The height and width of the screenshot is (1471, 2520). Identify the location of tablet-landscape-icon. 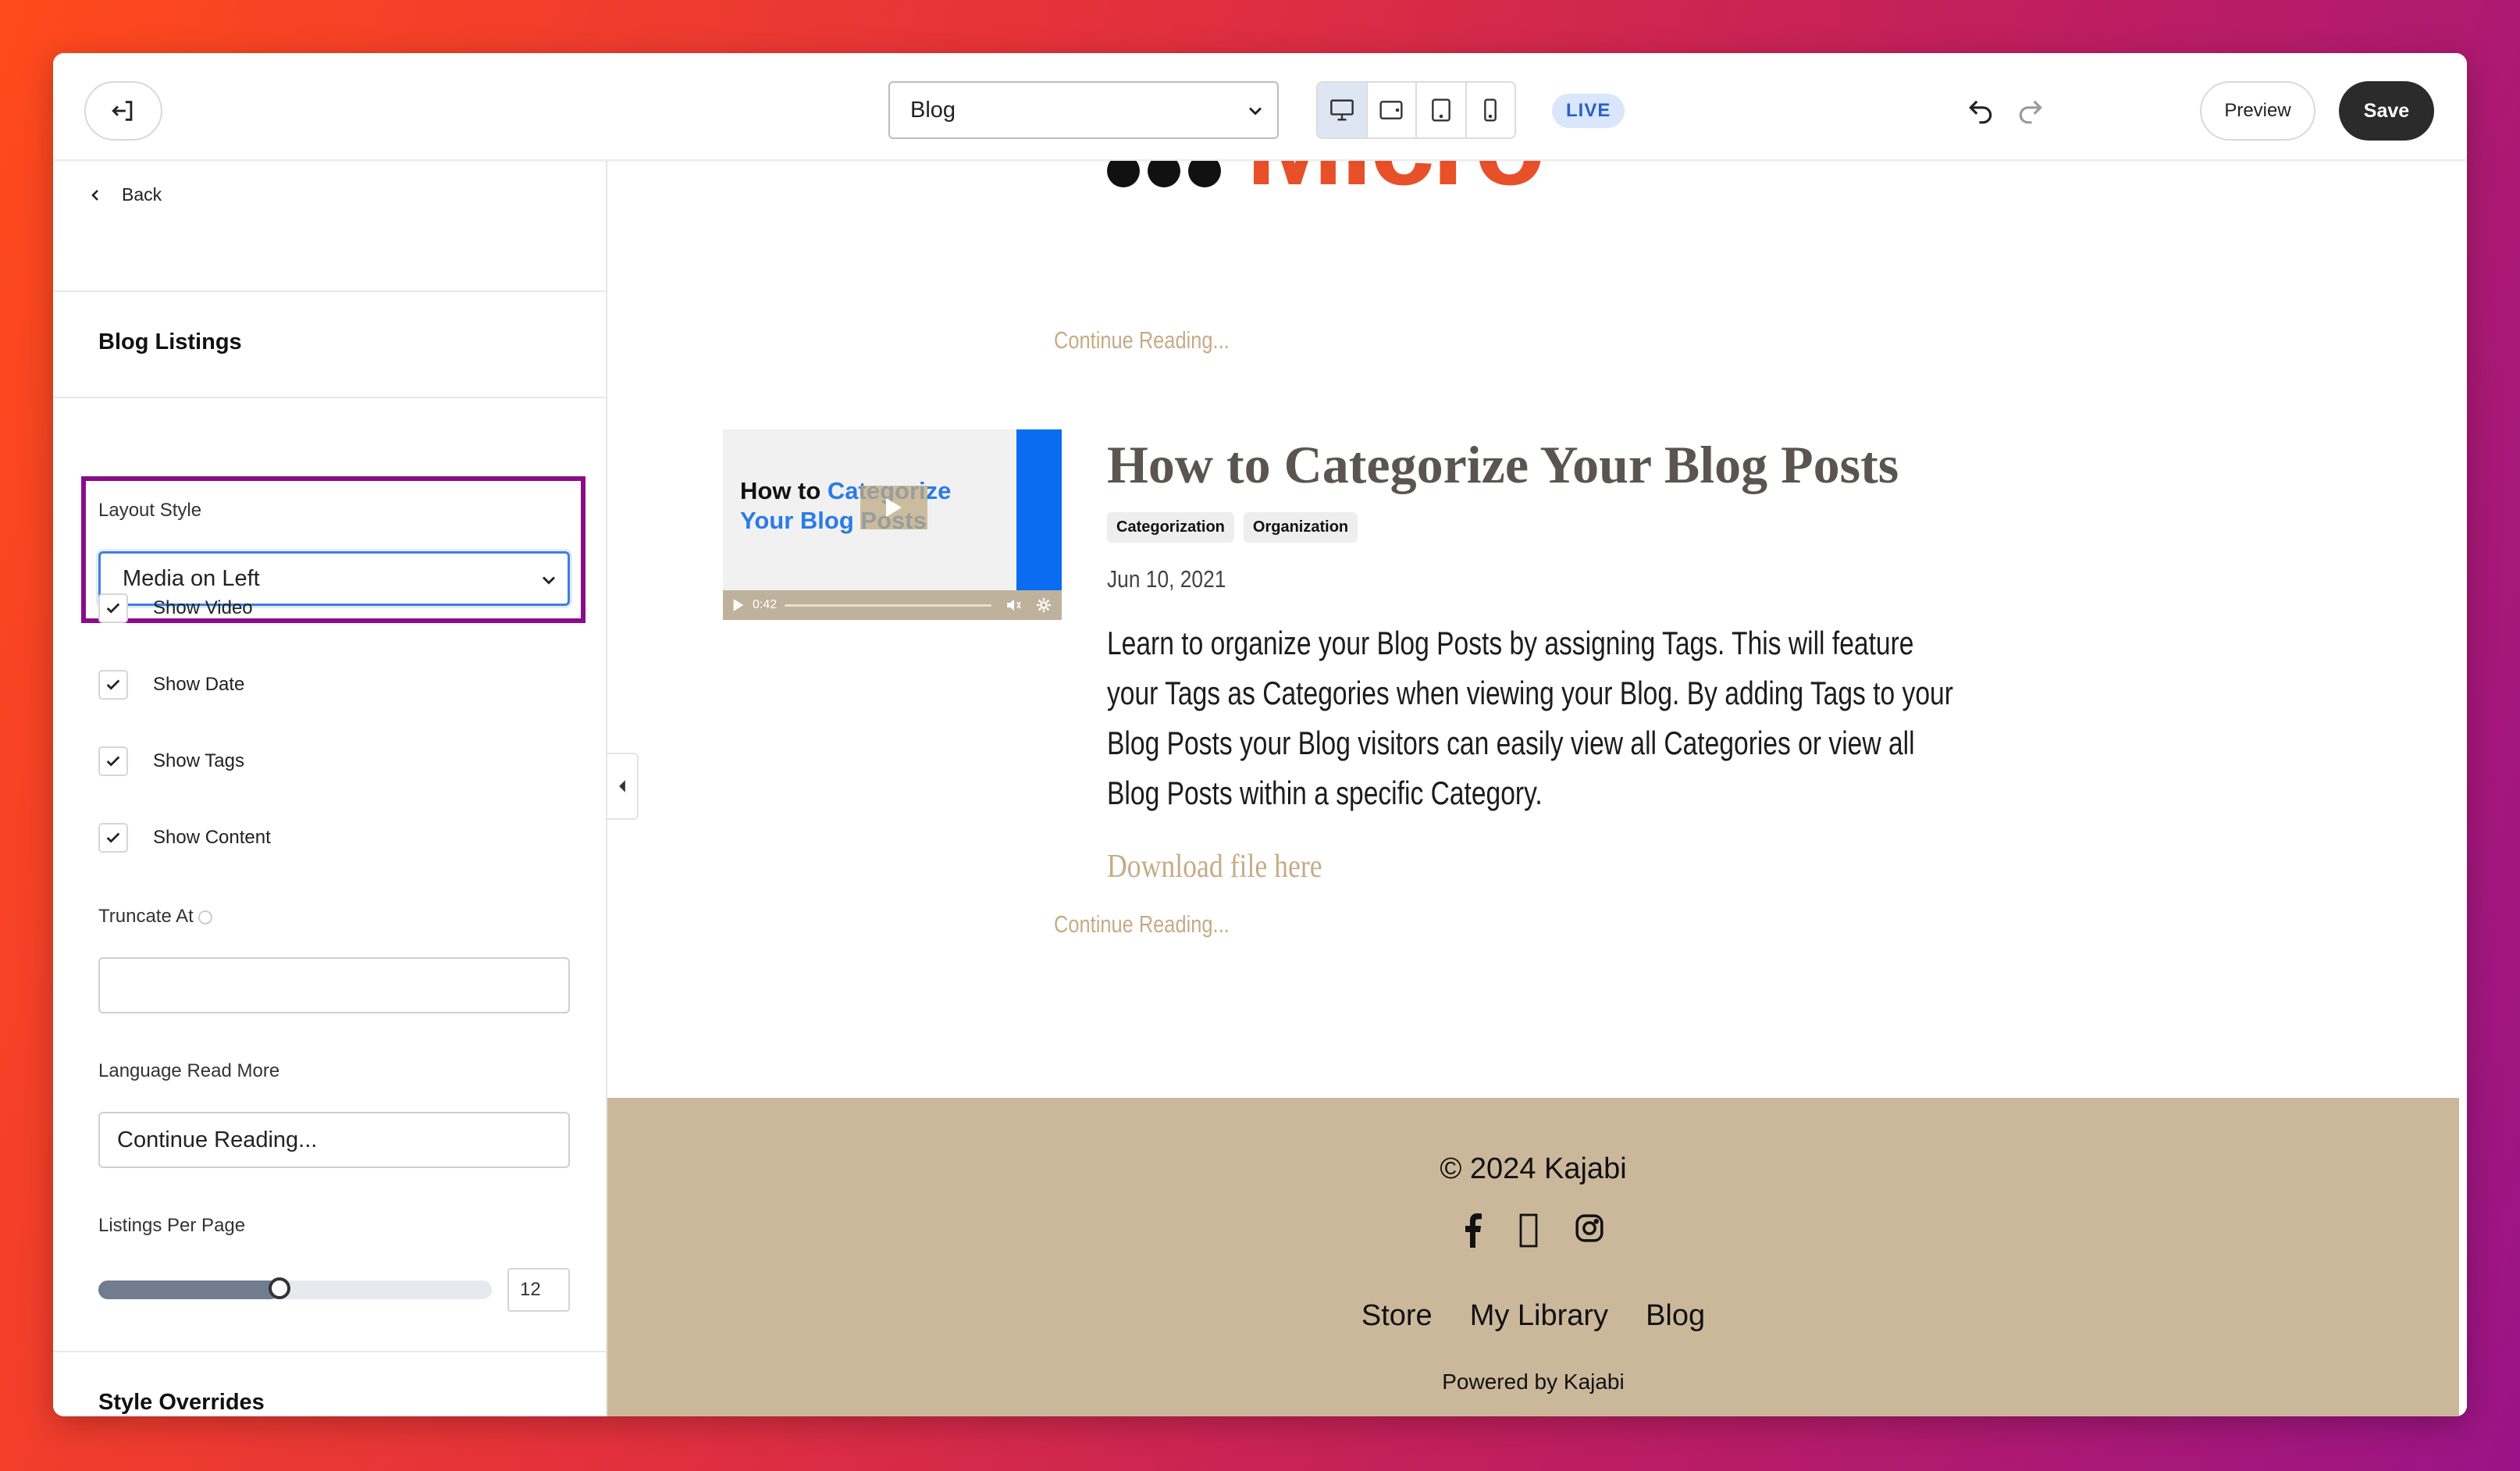
(1391, 110).